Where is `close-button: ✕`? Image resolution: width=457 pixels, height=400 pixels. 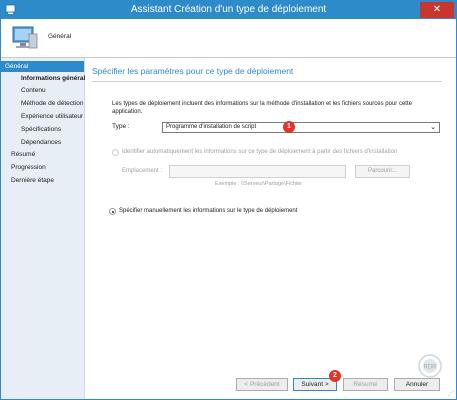
close-button: ✕ is located at coordinates (437, 10).